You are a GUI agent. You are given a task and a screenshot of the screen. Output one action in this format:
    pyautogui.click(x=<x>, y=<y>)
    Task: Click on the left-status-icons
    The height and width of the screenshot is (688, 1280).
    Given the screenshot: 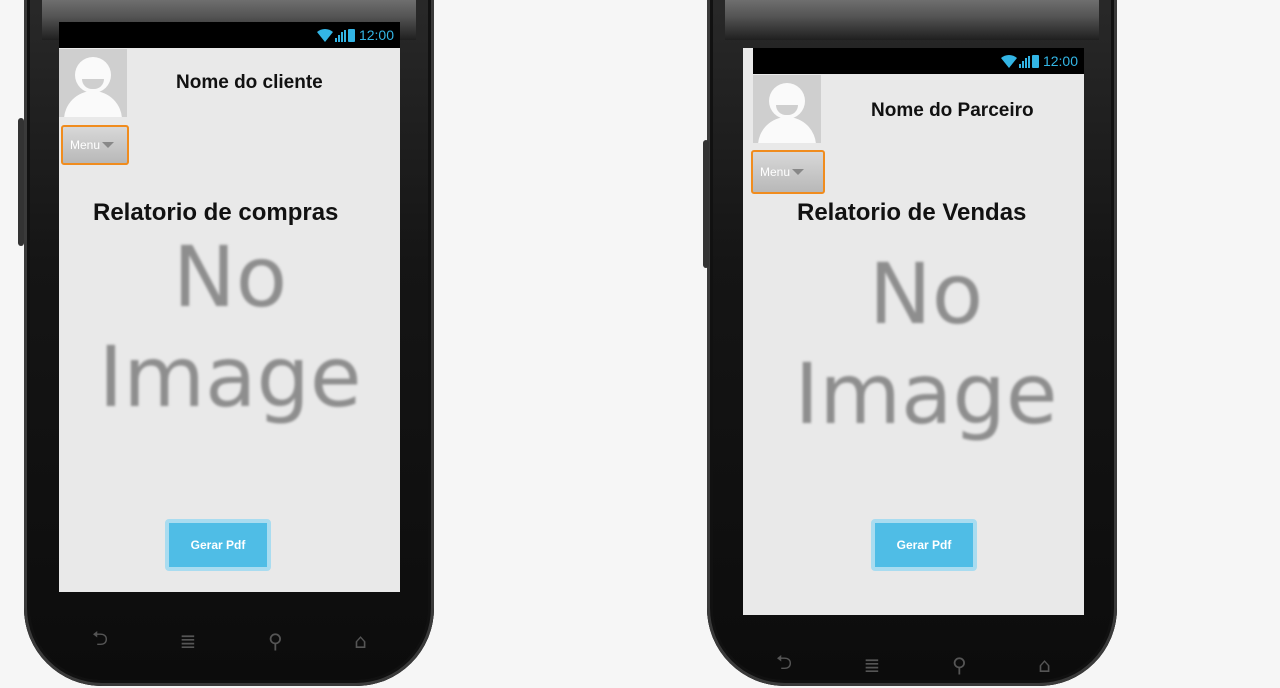 What is the action you would take?
    pyautogui.click(x=335, y=35)
    